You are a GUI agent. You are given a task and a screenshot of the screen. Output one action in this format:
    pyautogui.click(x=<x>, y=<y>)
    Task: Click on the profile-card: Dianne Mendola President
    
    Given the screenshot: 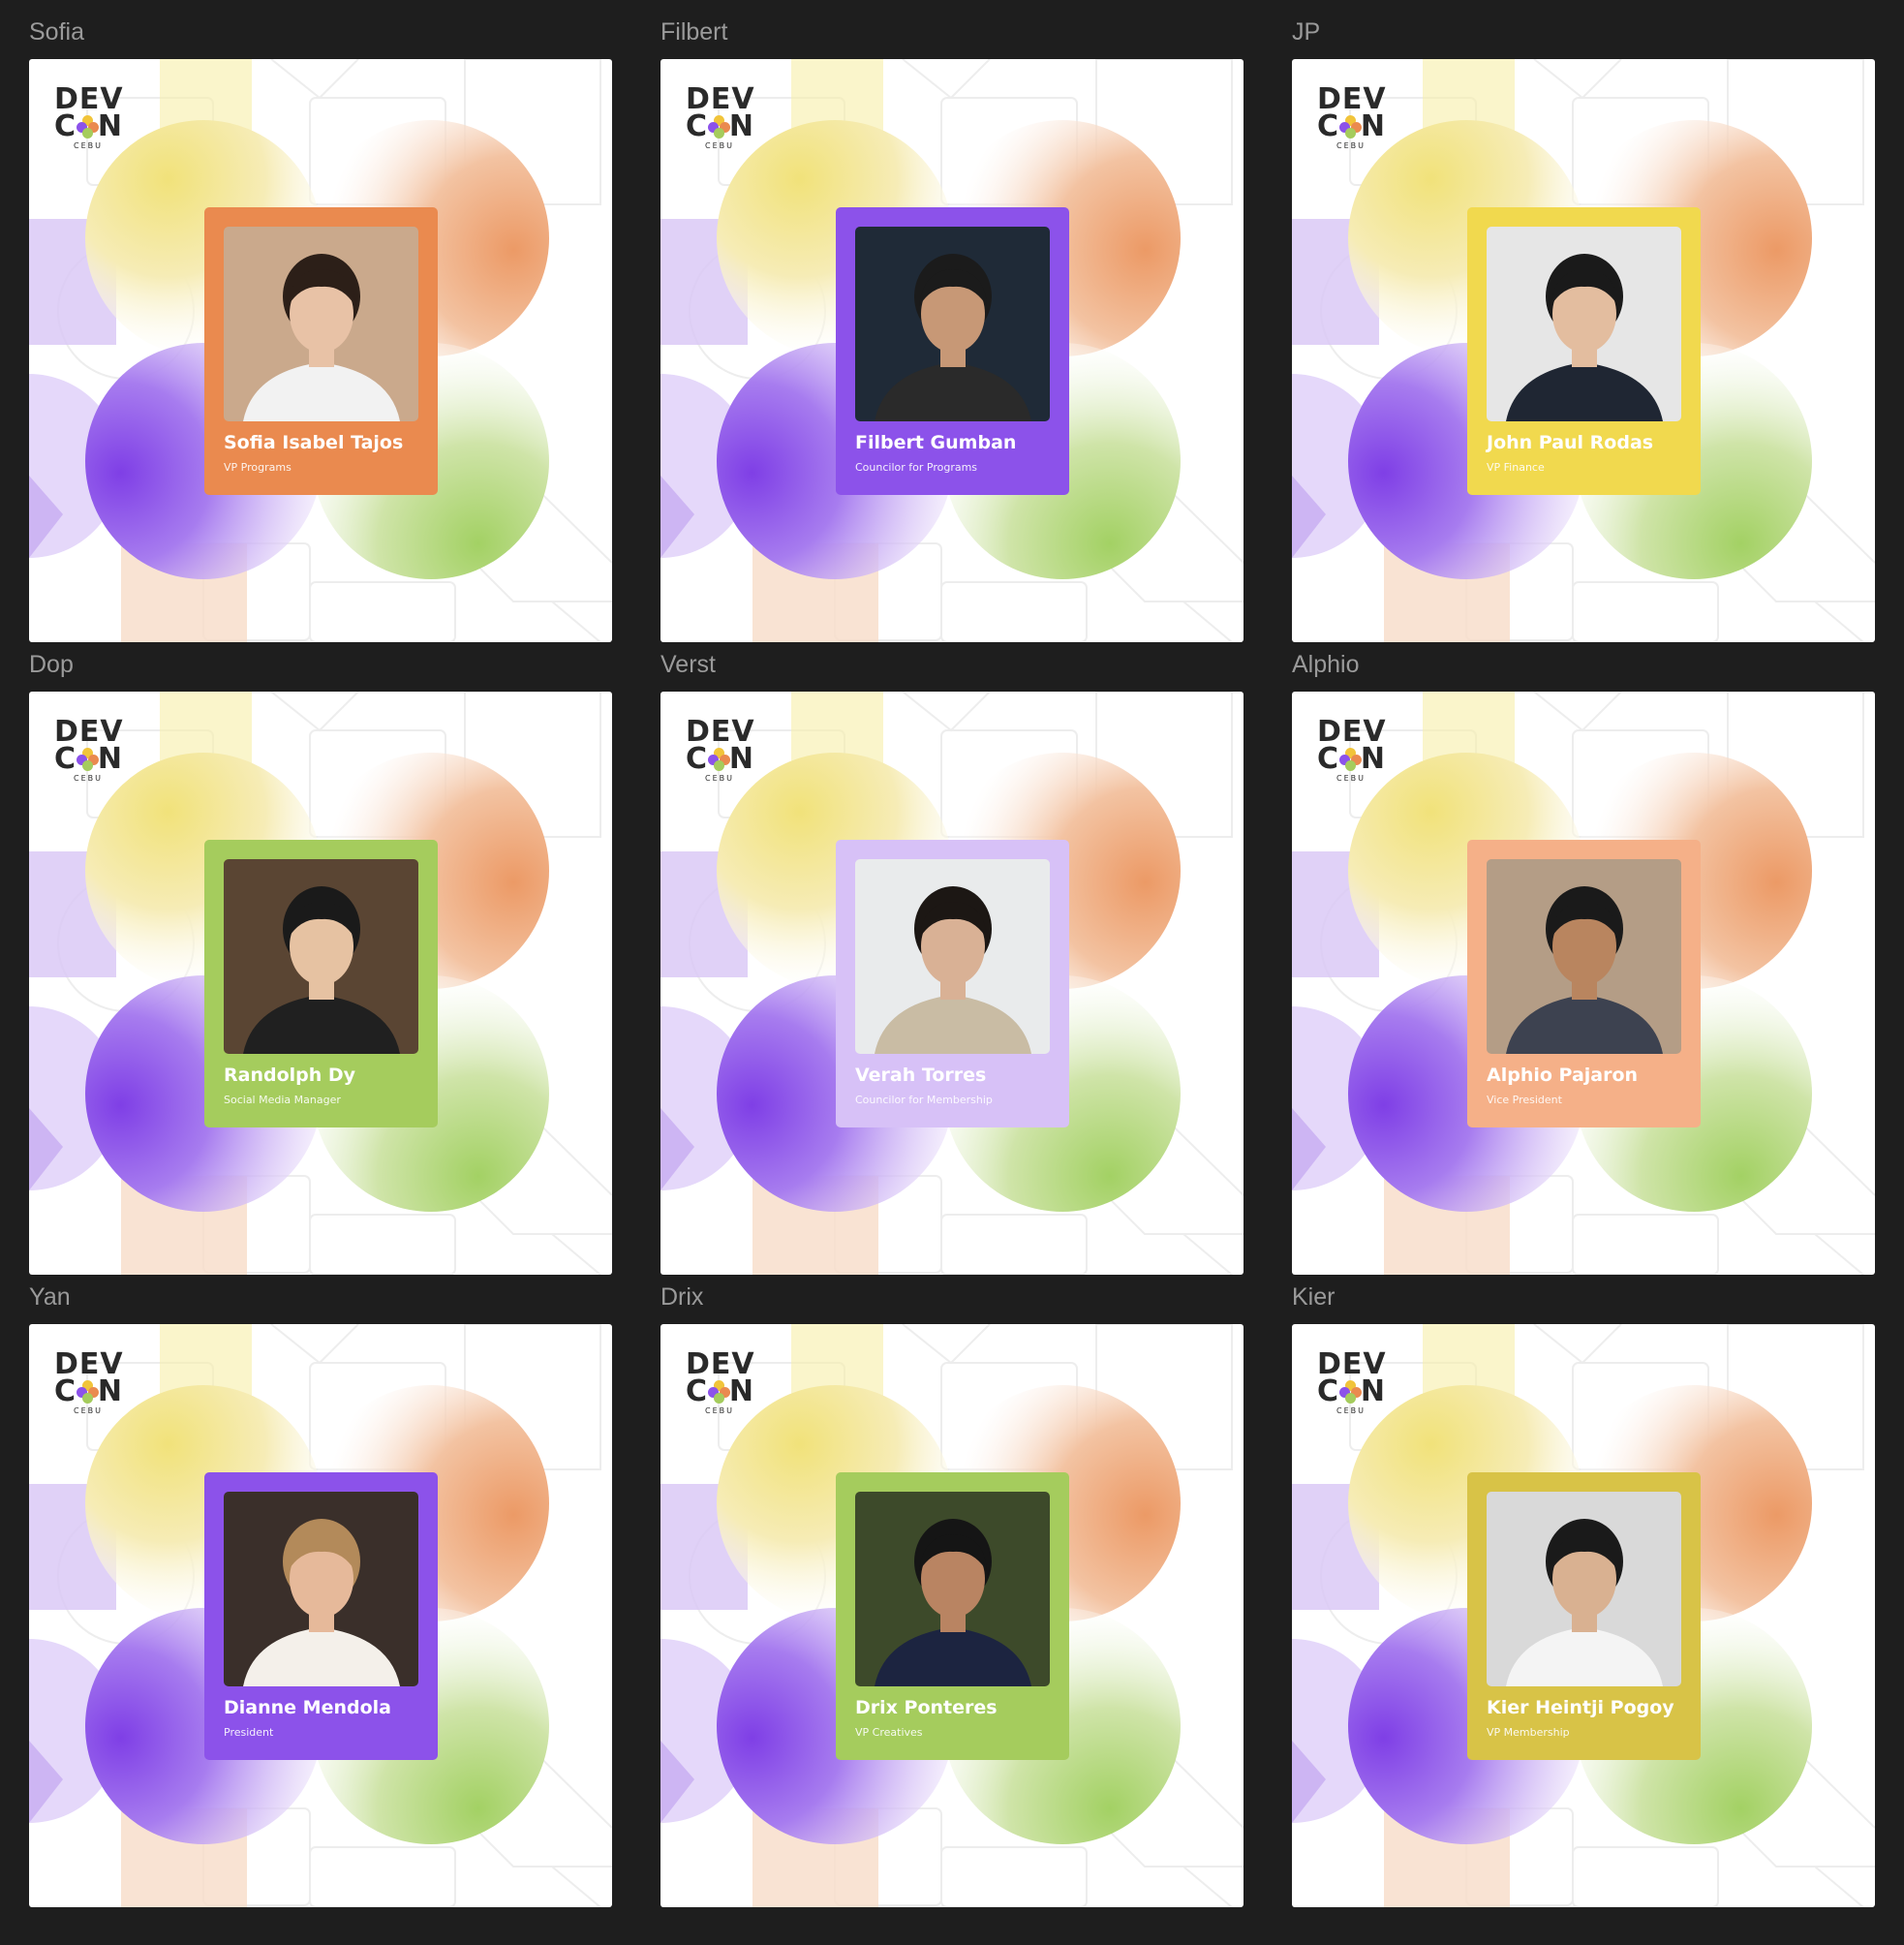 What is the action you would take?
    pyautogui.click(x=321, y=1616)
    